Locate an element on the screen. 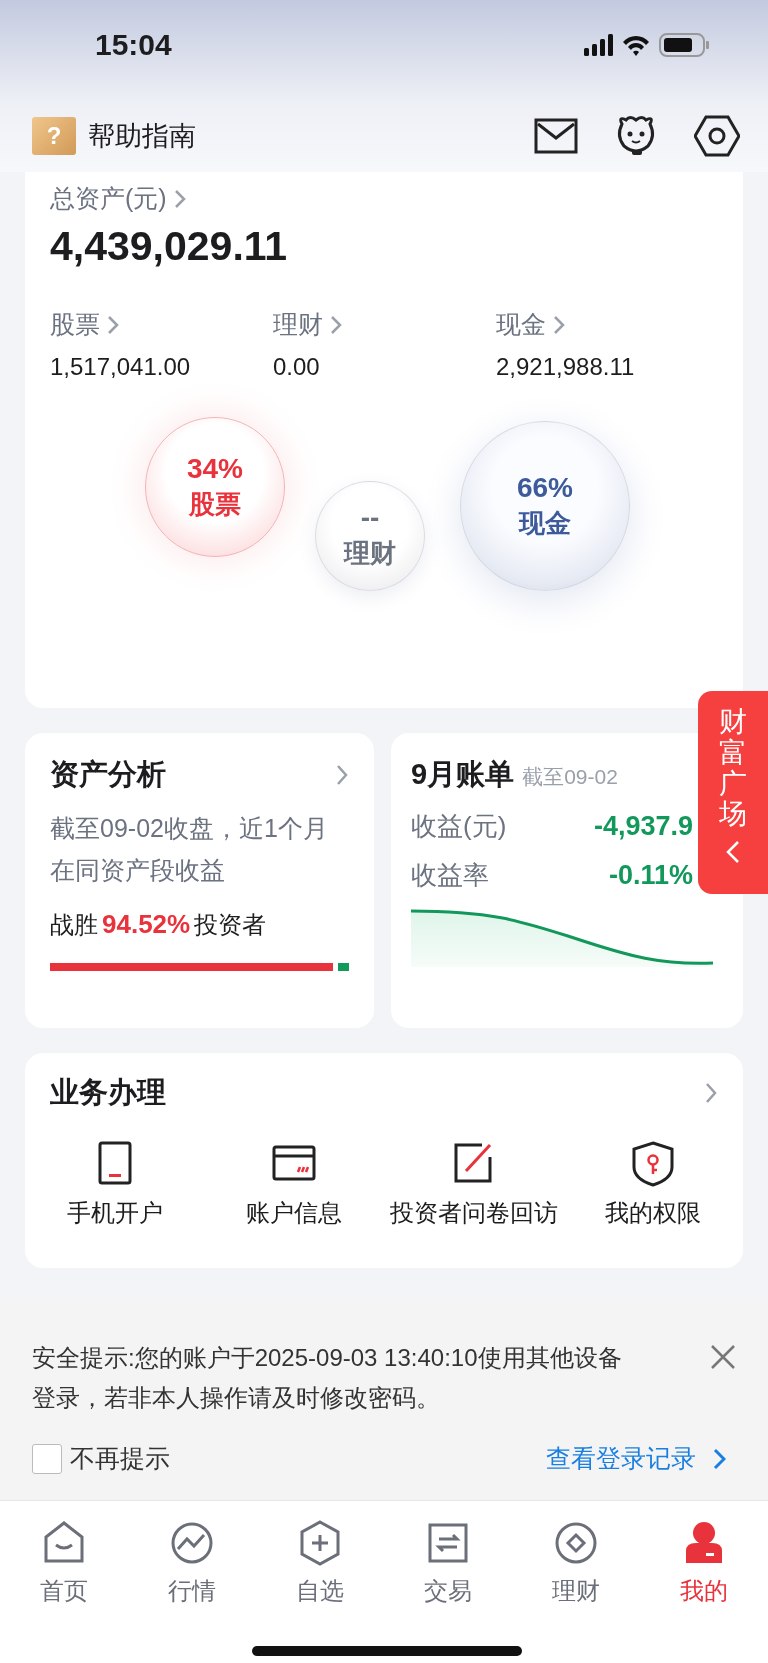 This screenshot has height=1663, width=768. card-title: 业务办理 is located at coordinates (108, 1092).